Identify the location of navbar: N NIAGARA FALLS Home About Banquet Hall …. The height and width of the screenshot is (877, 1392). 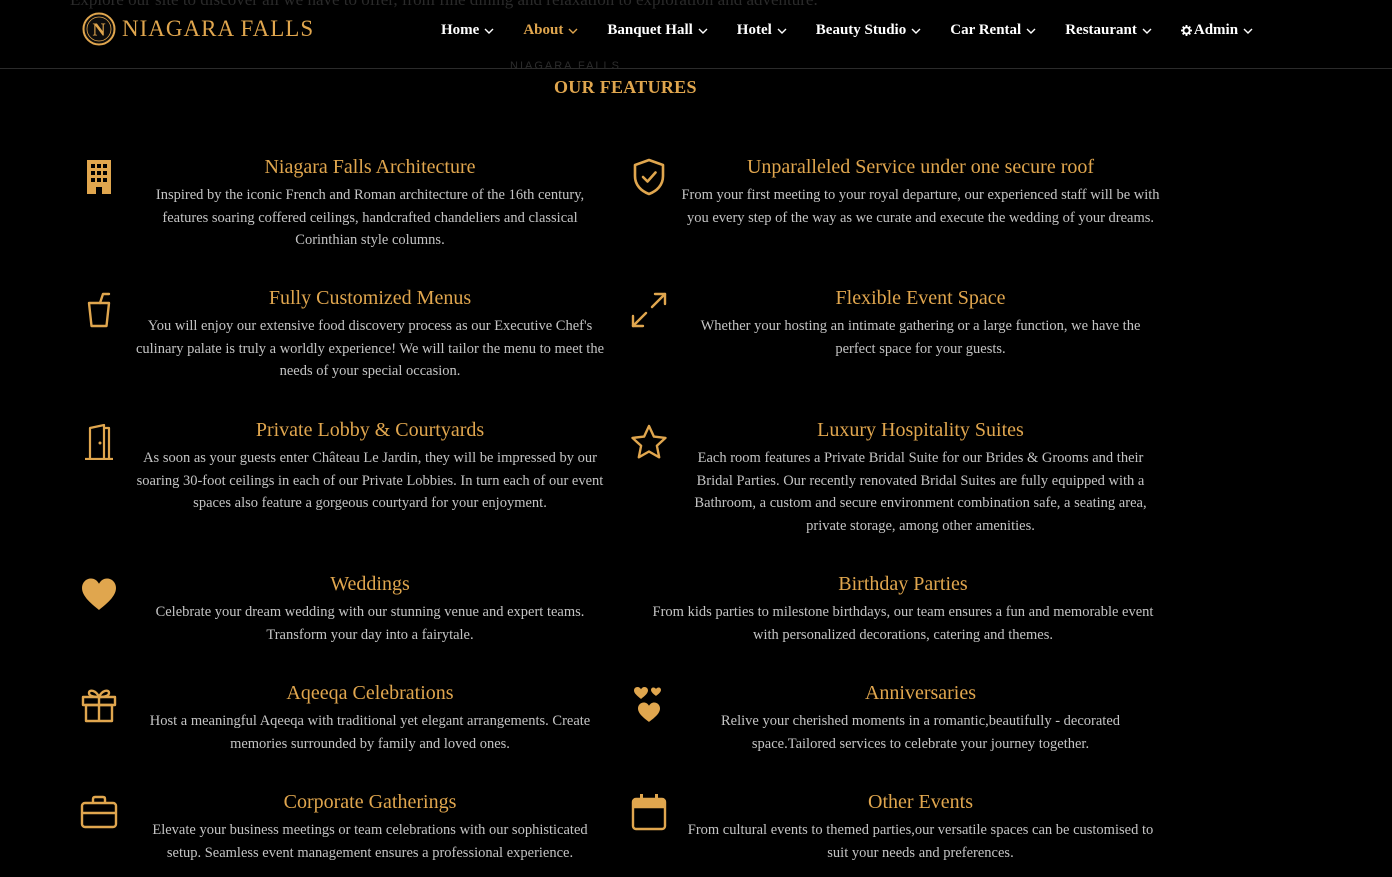
(696, 34).